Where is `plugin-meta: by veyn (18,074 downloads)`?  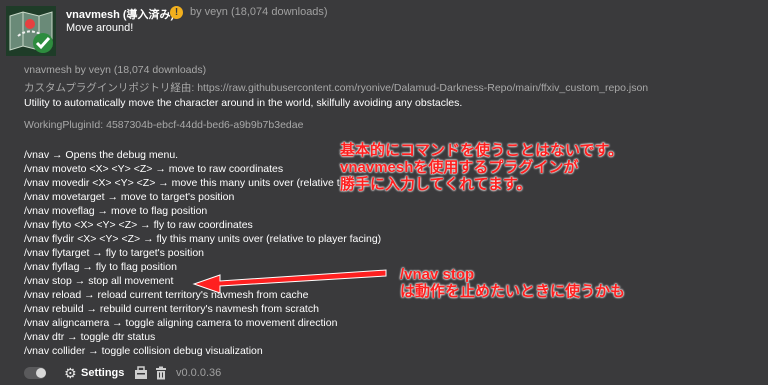 plugin-meta: by veyn (18,074 downloads) is located at coordinates (259, 12).